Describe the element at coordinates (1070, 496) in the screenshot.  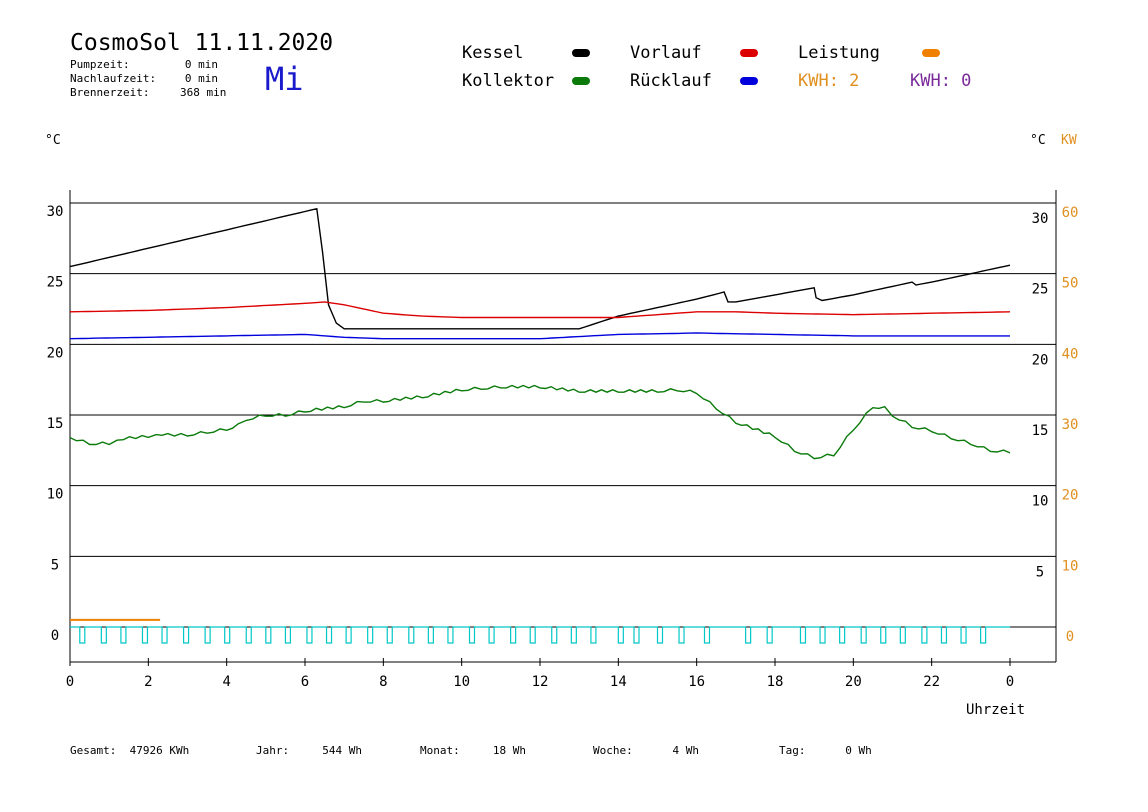
I see `y-tick-label-kw: 20` at that location.